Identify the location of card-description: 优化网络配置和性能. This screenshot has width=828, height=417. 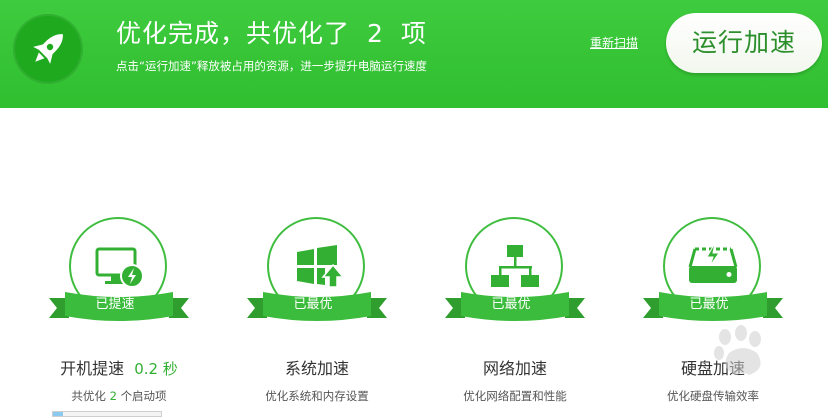
(515, 396).